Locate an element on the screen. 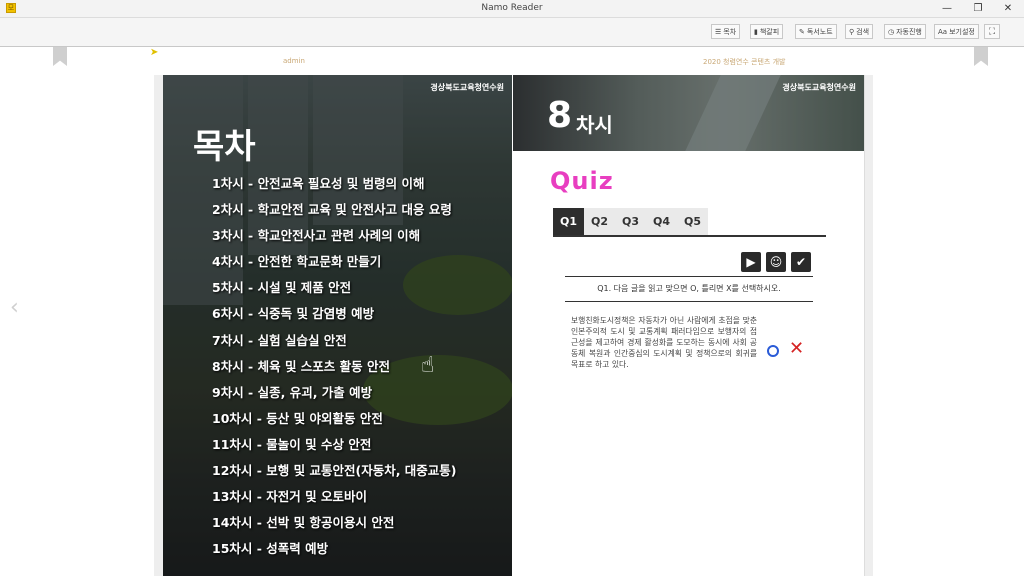 The width and height of the screenshot is (1024, 576). quiz-title: Quiz is located at coordinates (582, 181).